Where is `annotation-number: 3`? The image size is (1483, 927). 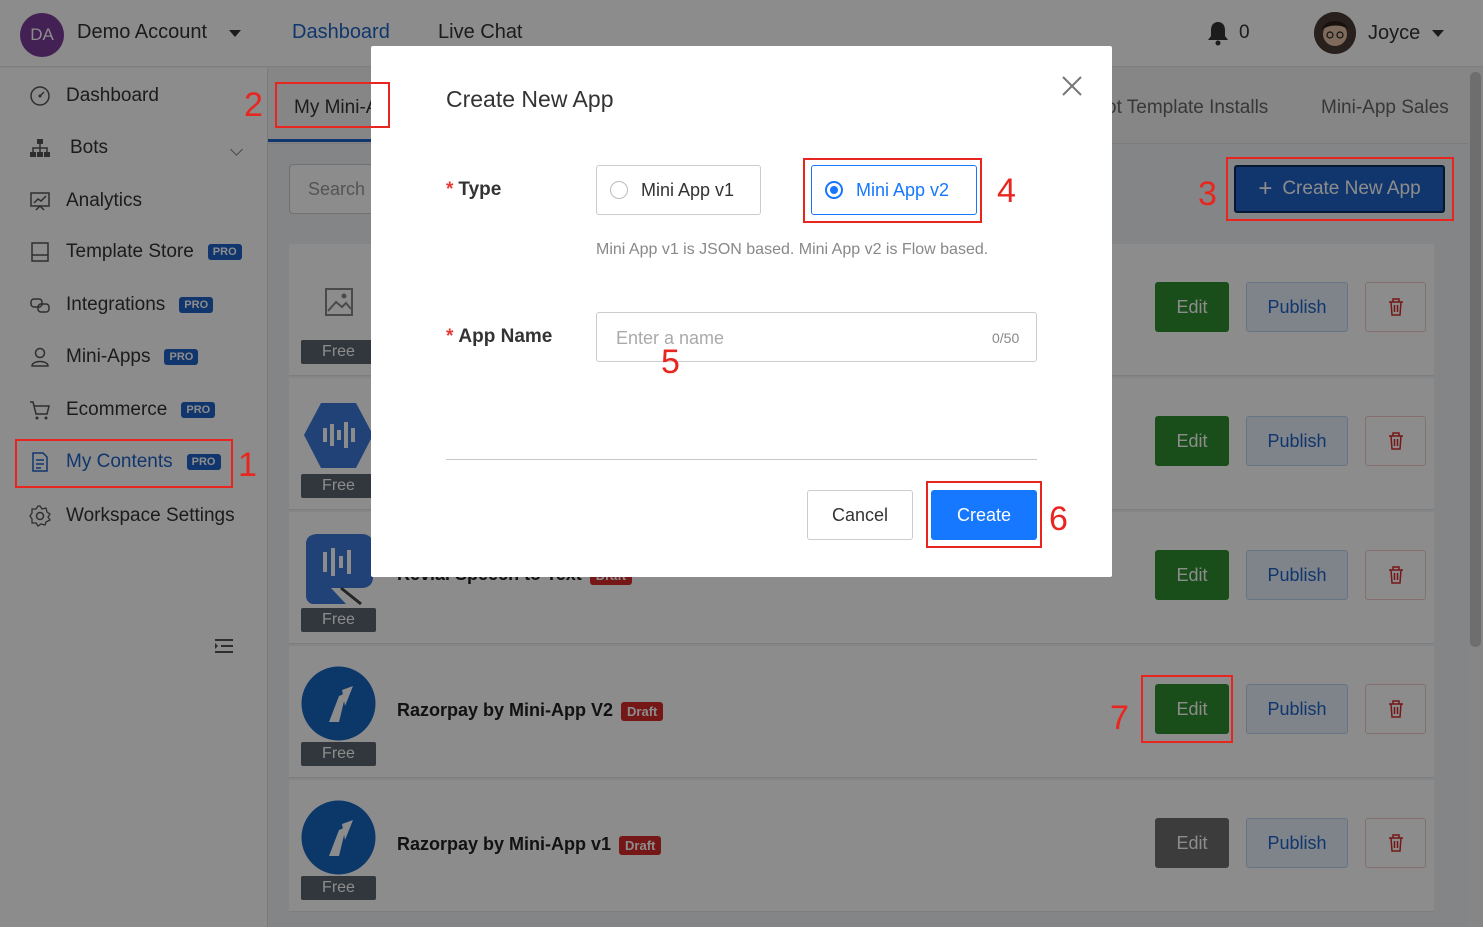
annotation-number: 3 is located at coordinates (1207, 194).